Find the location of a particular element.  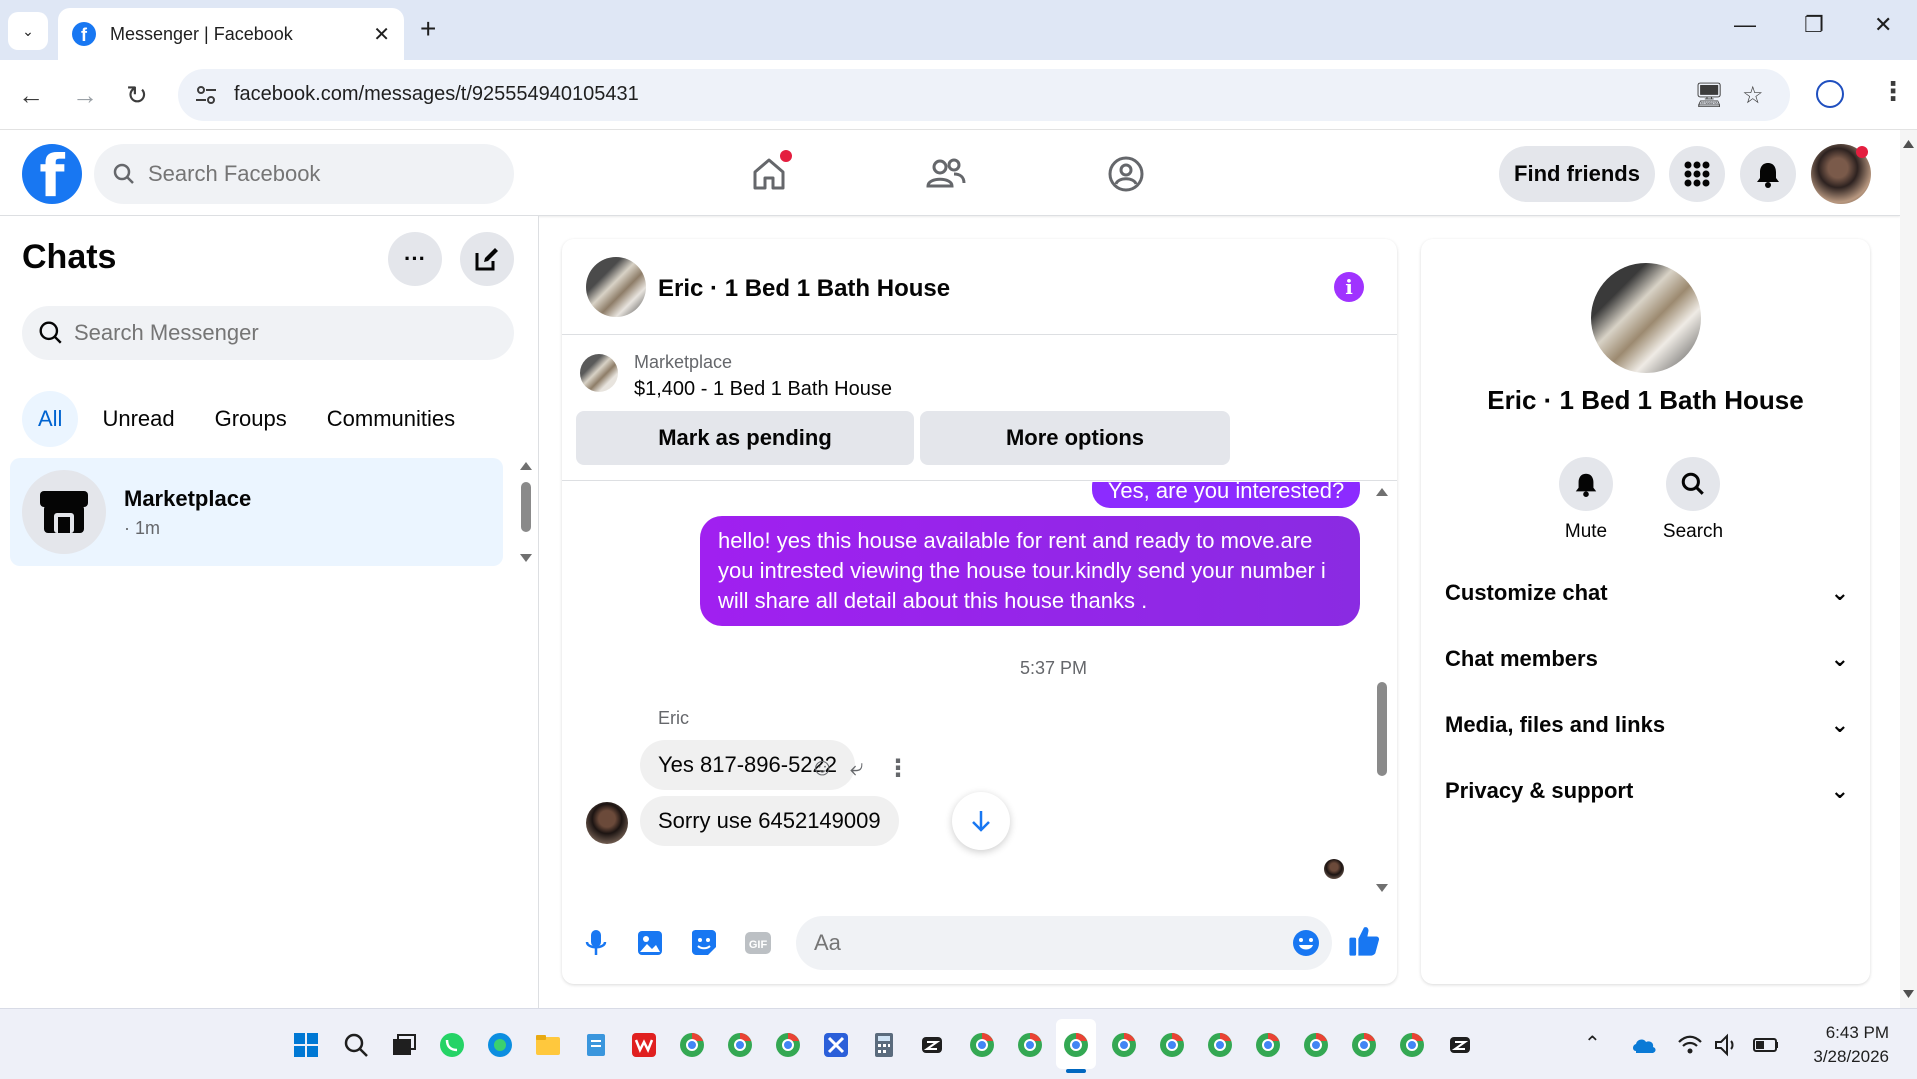

file-explorer-icon is located at coordinates (548, 1045).